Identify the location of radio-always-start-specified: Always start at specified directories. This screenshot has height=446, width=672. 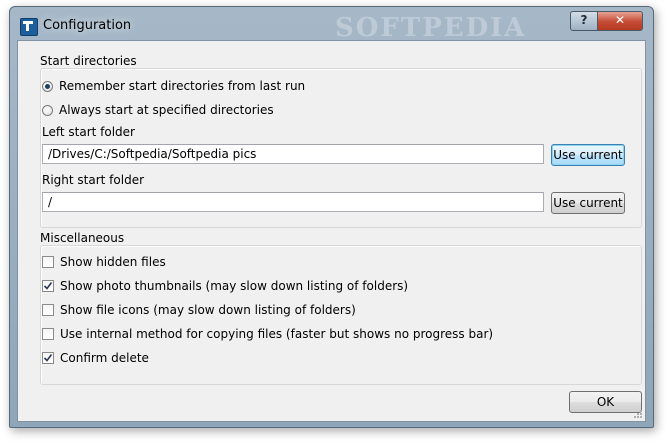
(158, 110).